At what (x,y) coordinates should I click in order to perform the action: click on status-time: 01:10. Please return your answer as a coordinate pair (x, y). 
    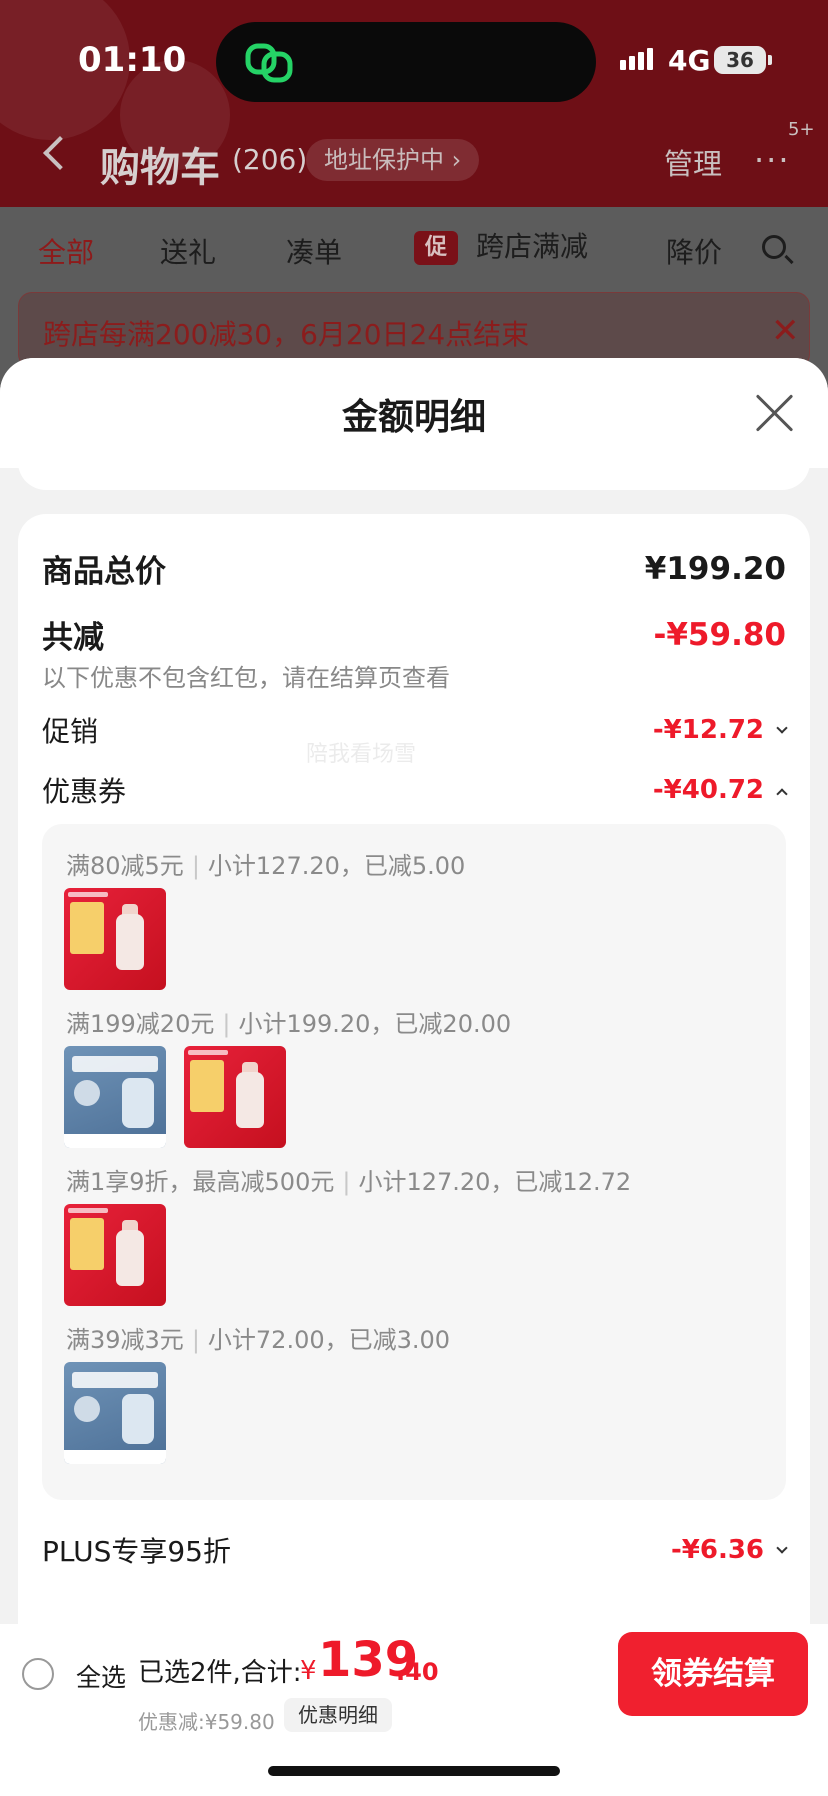
    Looking at the image, I should click on (132, 60).